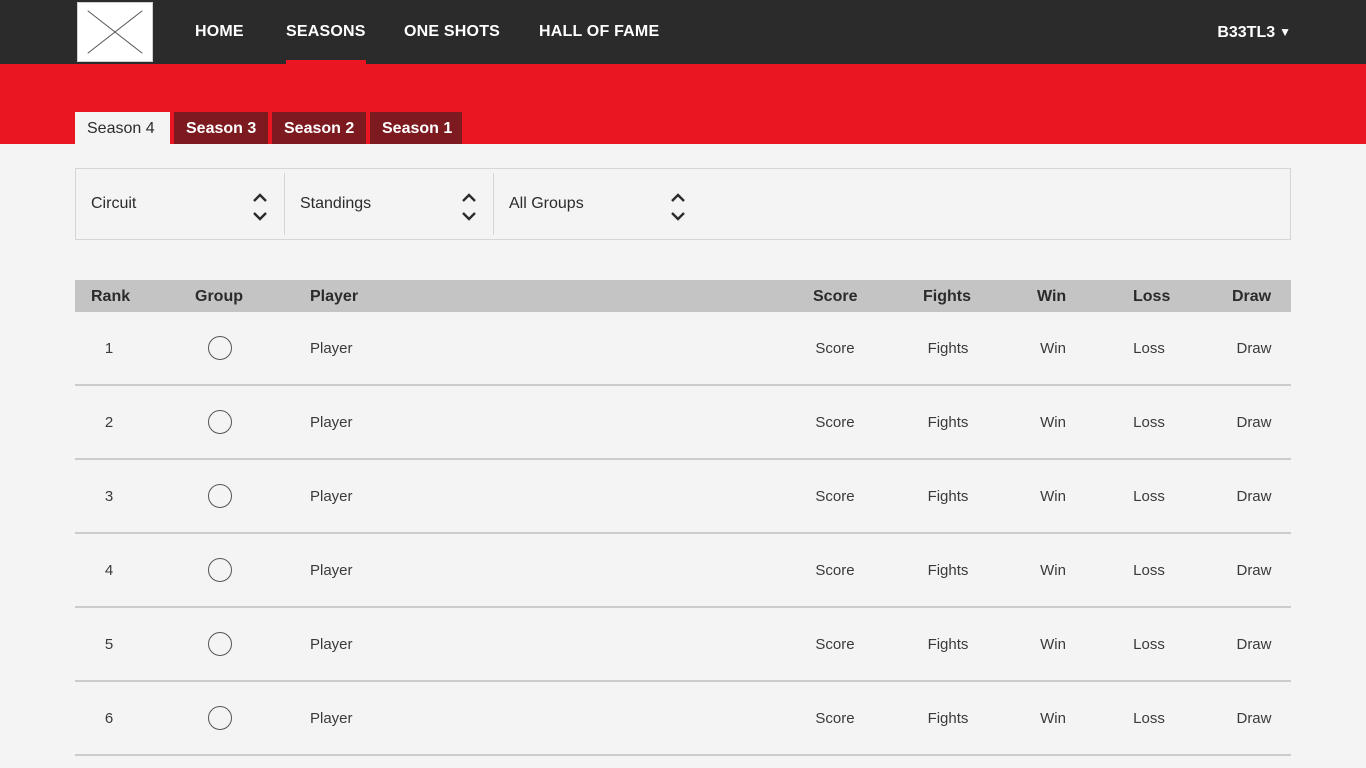  I want to click on username-label: B33TL3, so click(1246, 32).